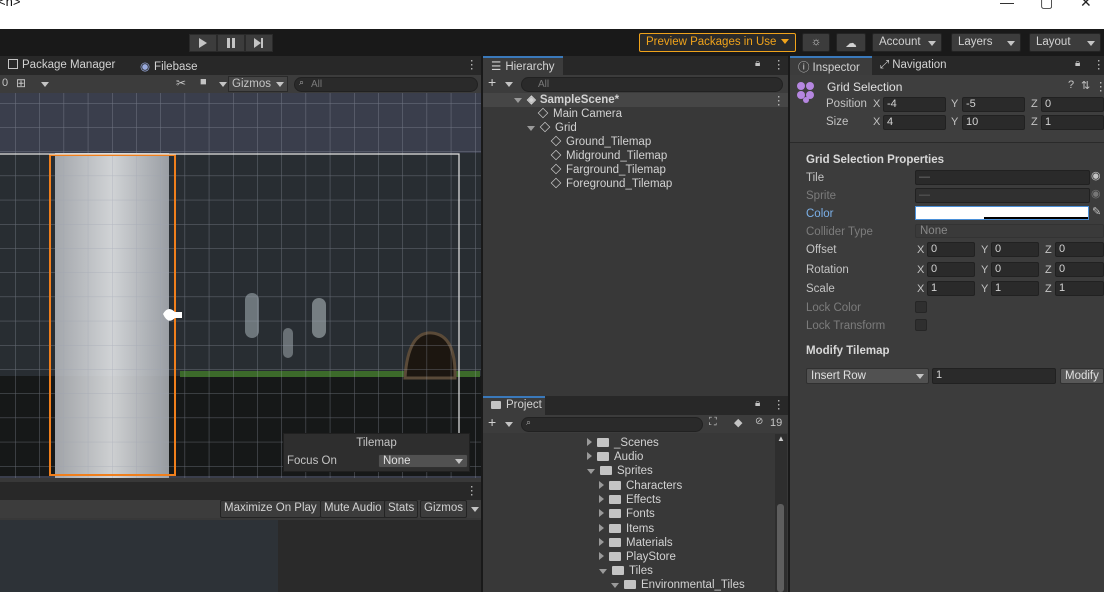 The height and width of the screenshot is (592, 1104). I want to click on game-gizmos-button: Gizmos, so click(443, 509).